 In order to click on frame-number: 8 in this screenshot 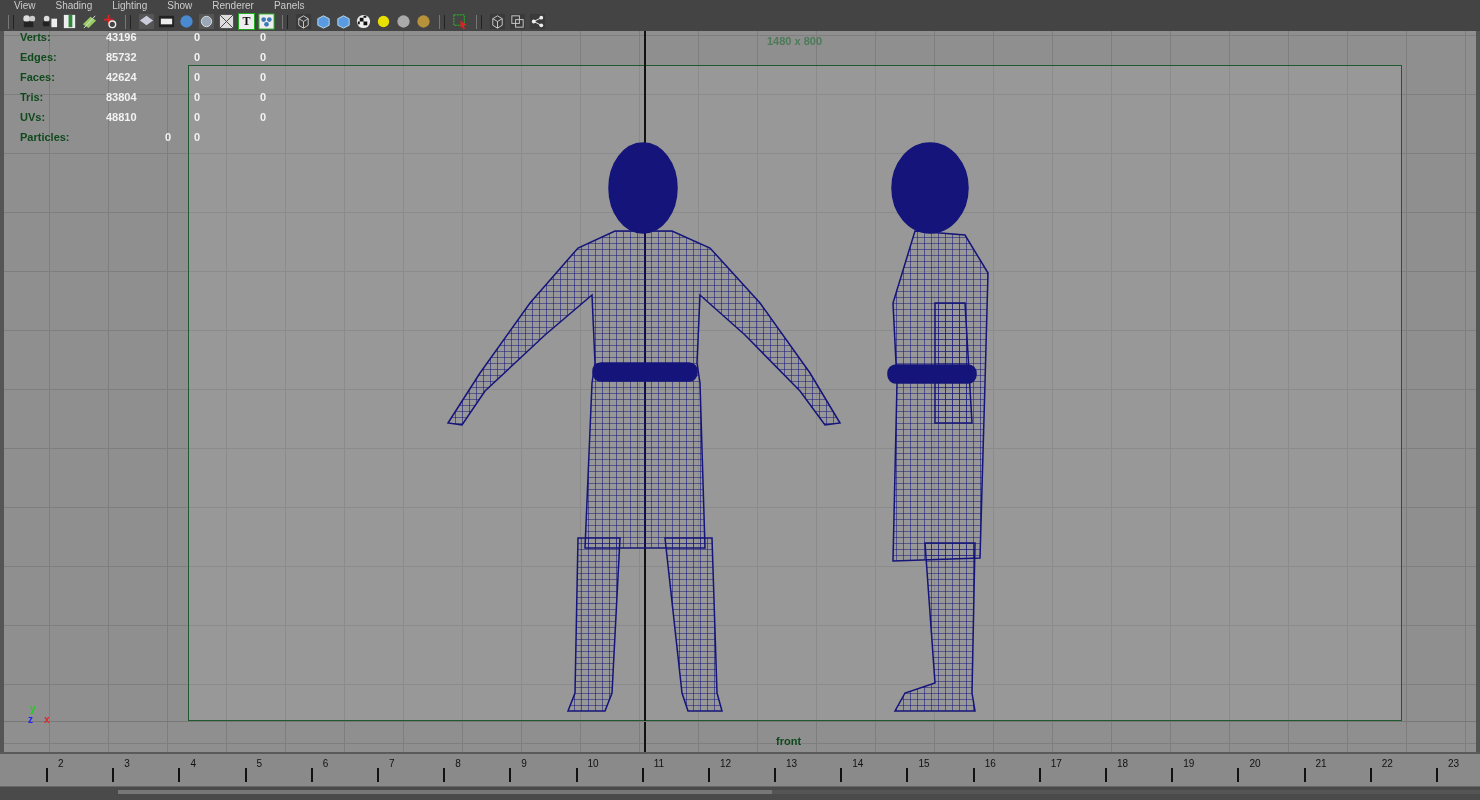, I will do `click(458, 763)`.